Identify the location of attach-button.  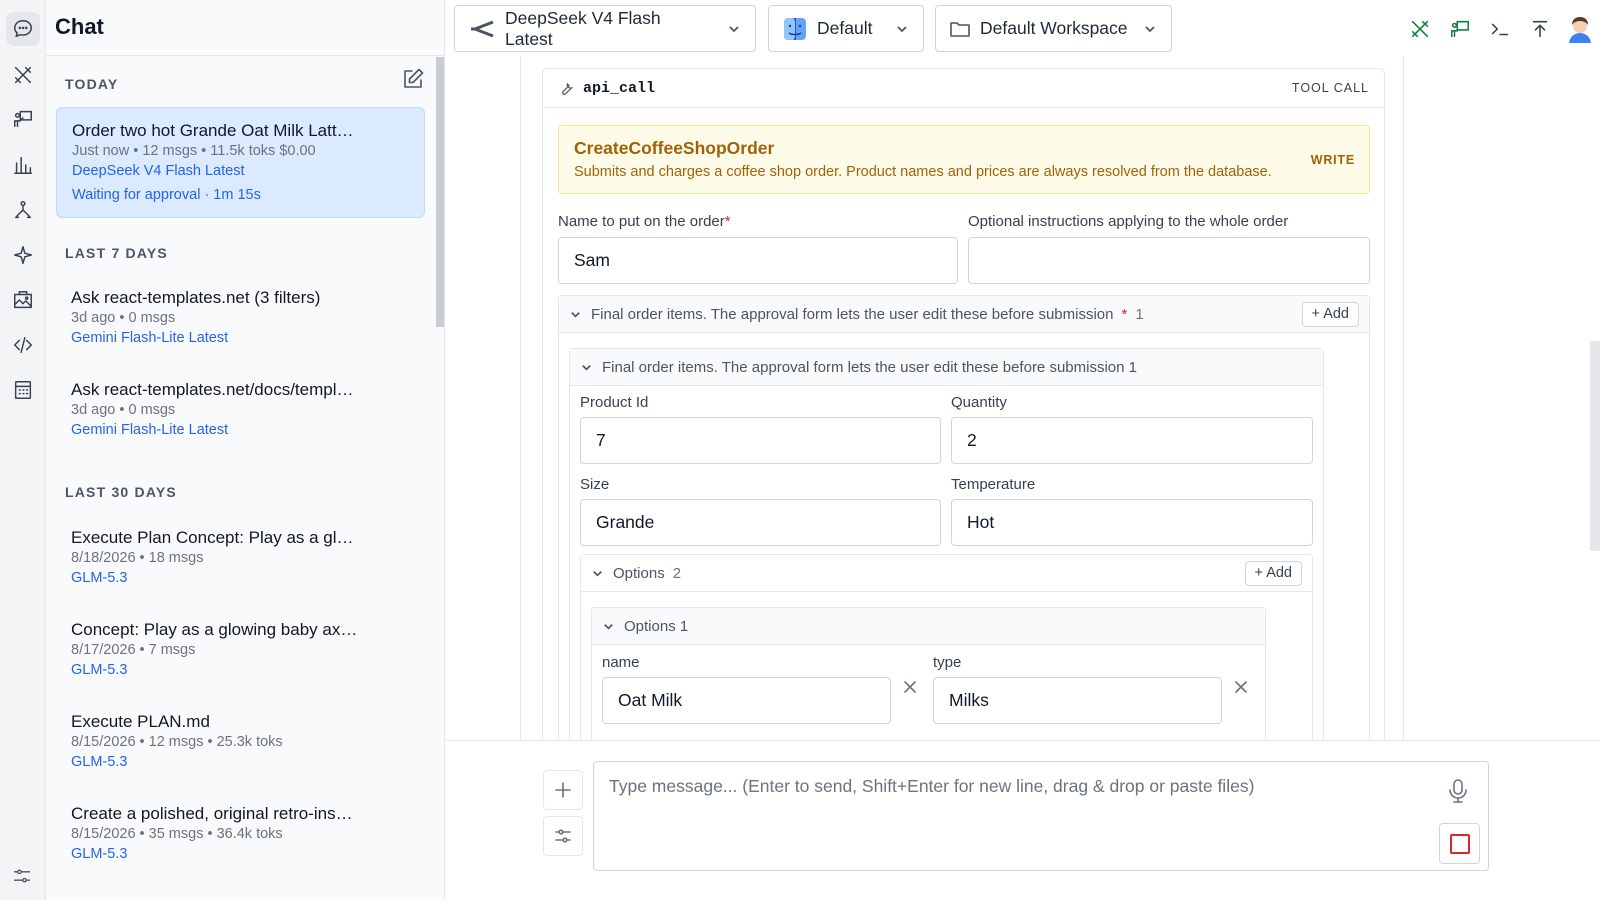
(563, 790).